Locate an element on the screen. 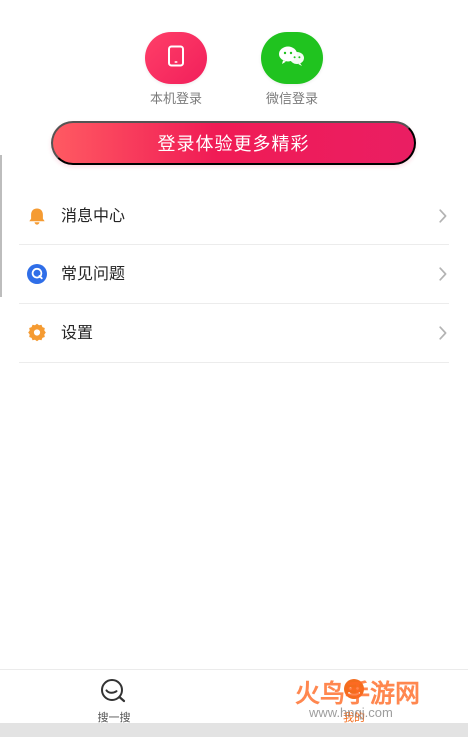 Image resolution: width=468 pixels, height=737 pixels. wechat-login-label: 微信登录 is located at coordinates (291, 99).